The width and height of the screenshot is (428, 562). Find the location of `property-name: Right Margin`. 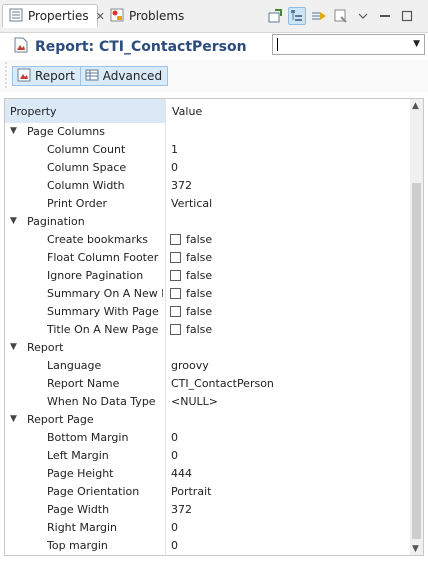

property-name: Right Margin is located at coordinates (82, 527).